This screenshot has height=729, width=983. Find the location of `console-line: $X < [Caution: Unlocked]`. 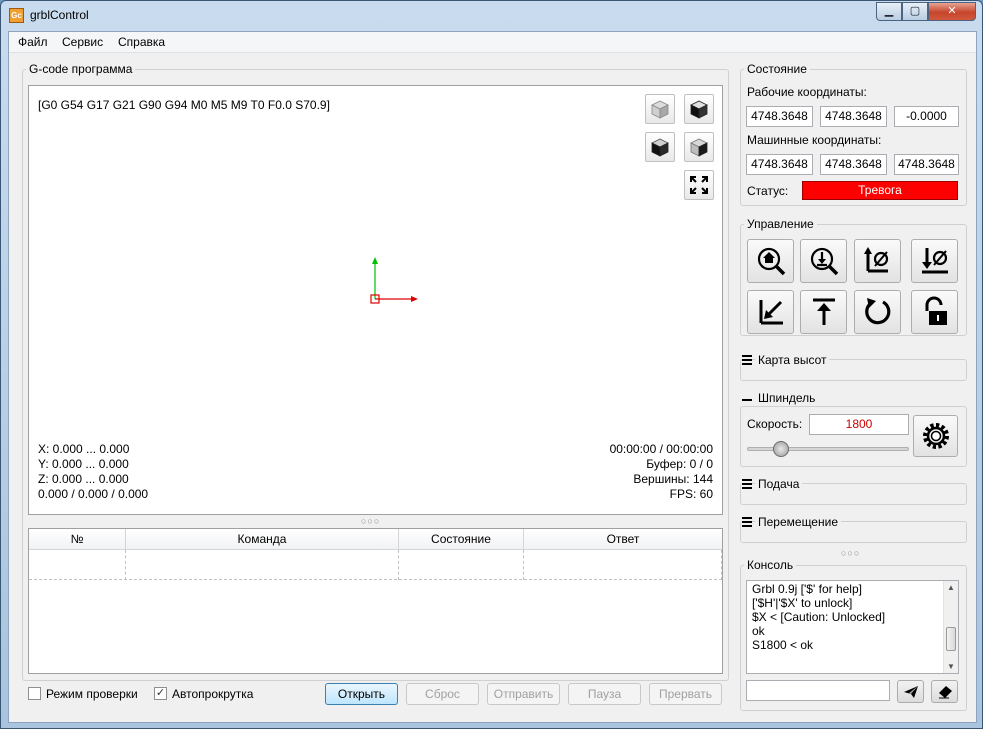

console-line: $X < [Caution: Unlocked] is located at coordinates (819, 617).